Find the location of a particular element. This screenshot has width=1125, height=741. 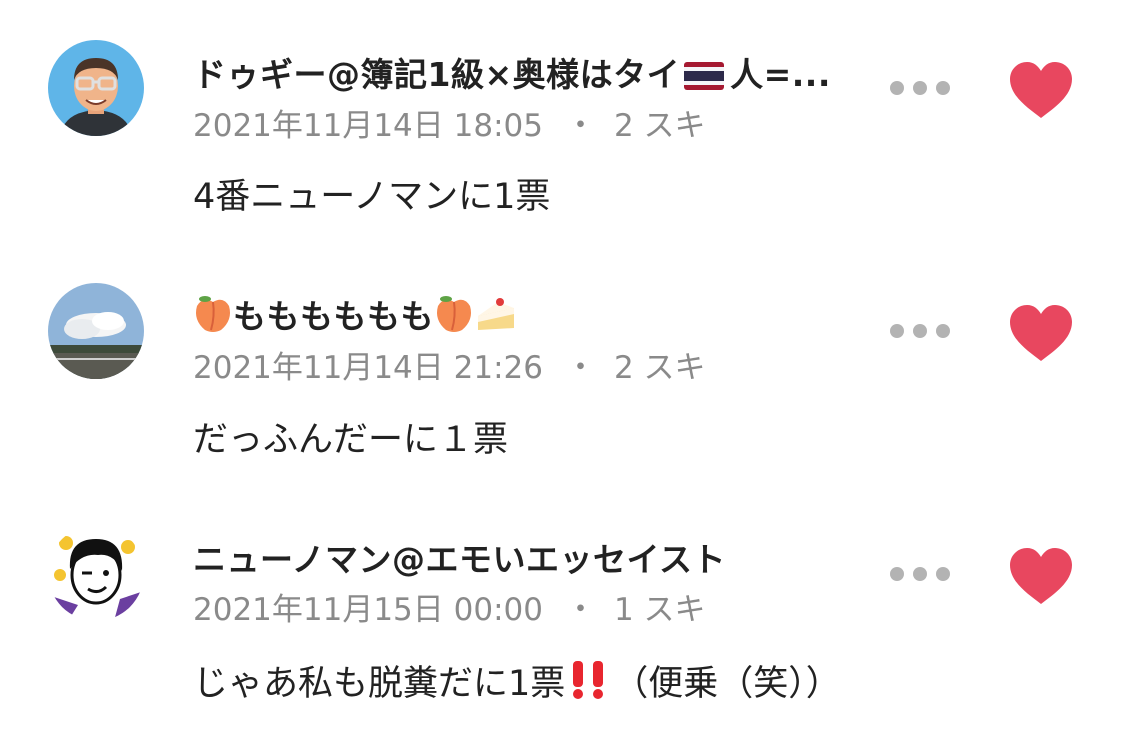

username-text: もももももも is located at coordinates (333, 316).